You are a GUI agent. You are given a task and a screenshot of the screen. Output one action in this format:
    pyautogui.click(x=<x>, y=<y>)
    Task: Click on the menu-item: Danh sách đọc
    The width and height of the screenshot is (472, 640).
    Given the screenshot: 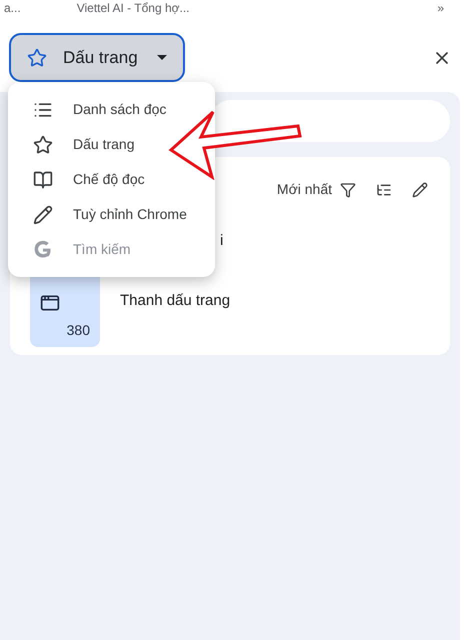 What is the action you would take?
    pyautogui.click(x=111, y=109)
    